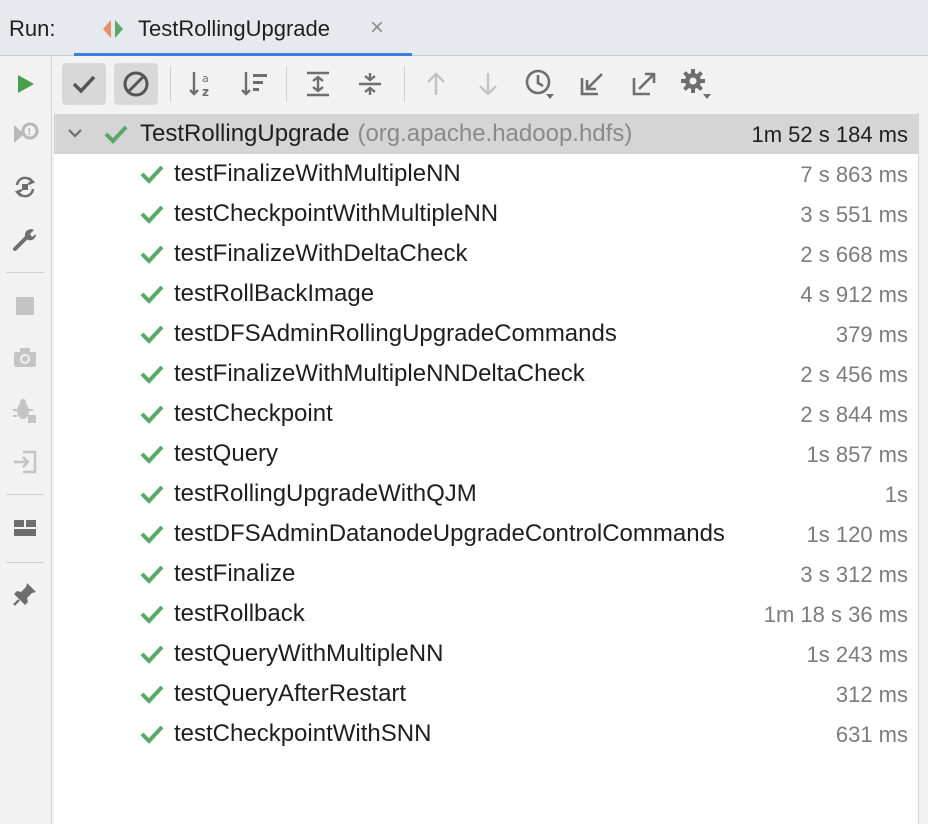  Describe the element at coordinates (254, 84) in the screenshot. I see `sort-by-duration-icon` at that location.